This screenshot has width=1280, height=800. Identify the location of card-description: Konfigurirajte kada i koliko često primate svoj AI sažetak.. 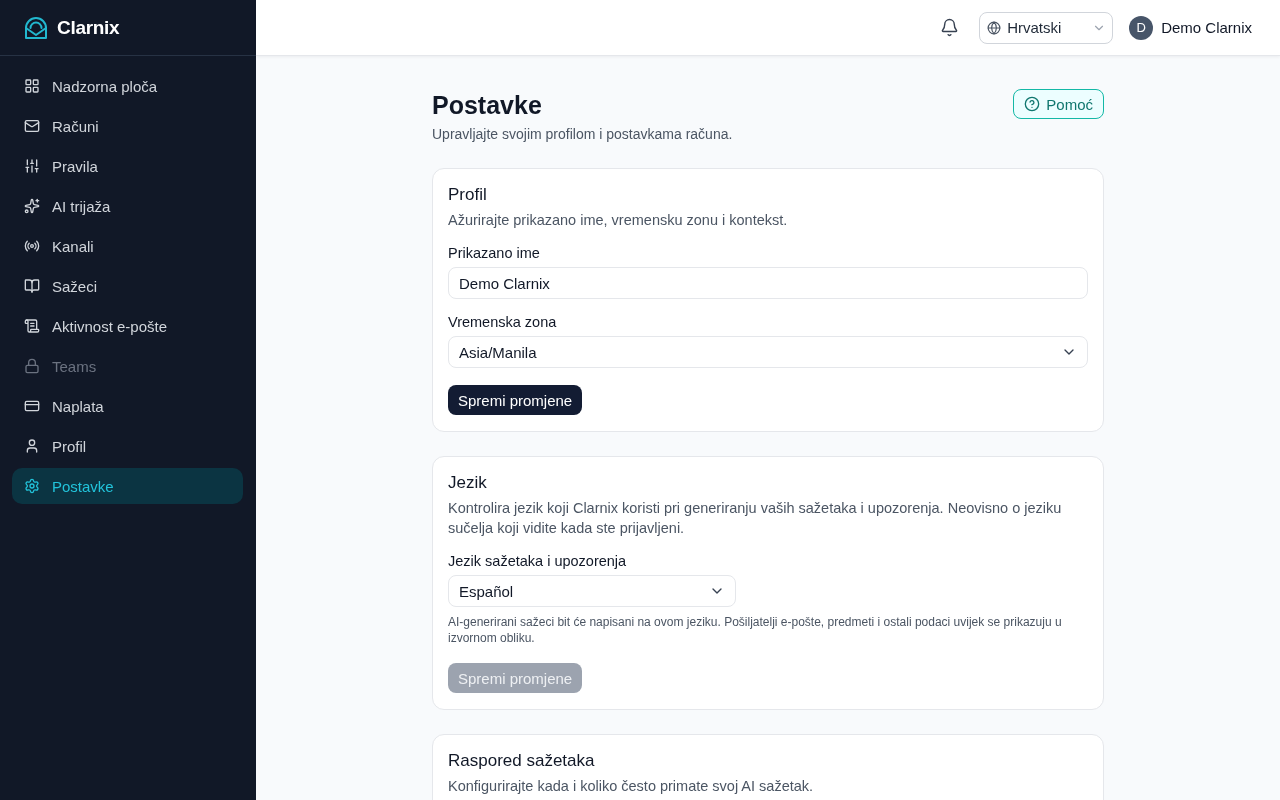
(631, 786).